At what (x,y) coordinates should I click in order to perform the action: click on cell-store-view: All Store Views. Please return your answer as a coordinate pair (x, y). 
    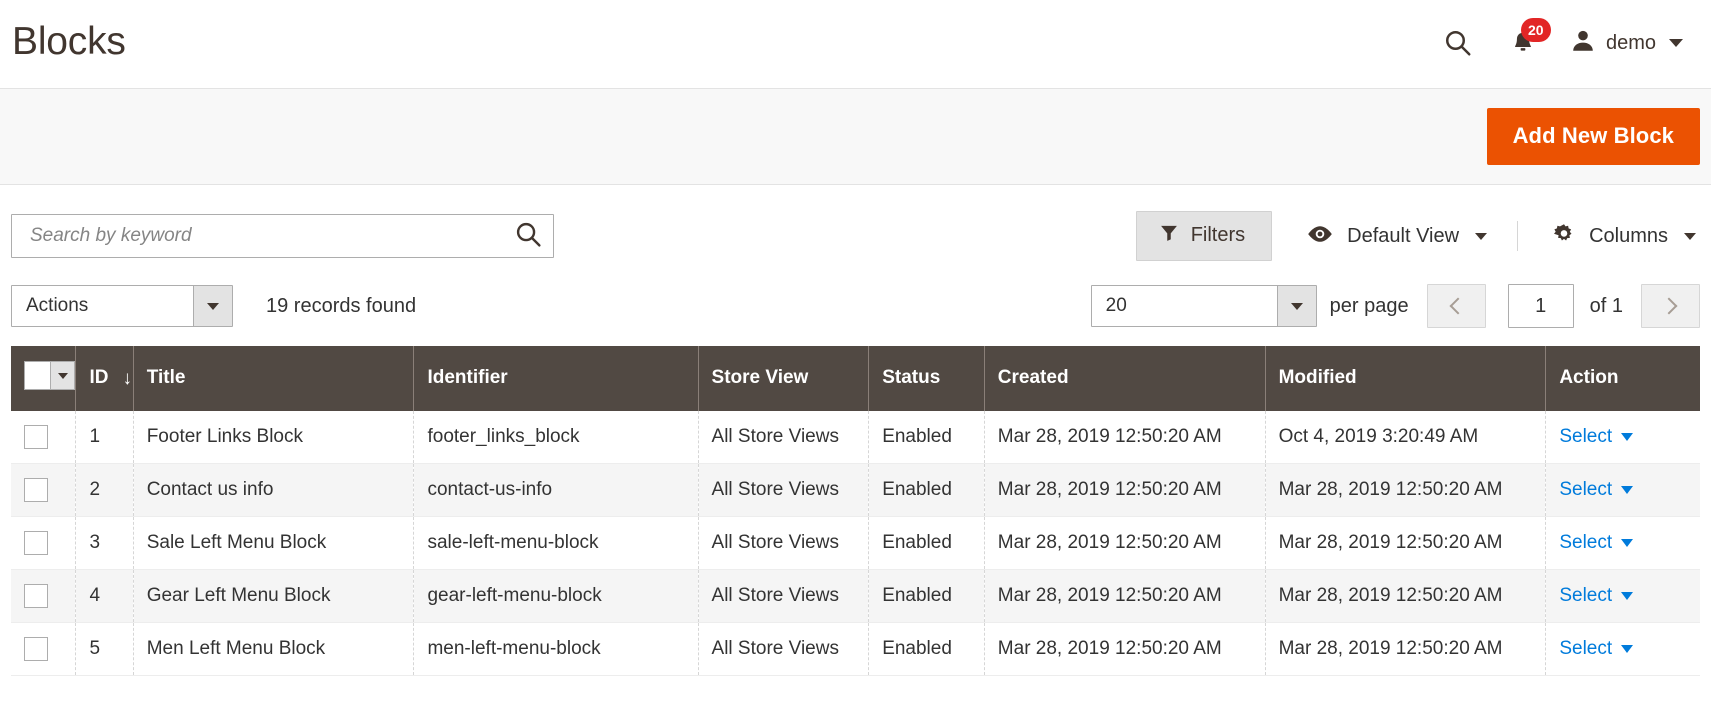
    Looking at the image, I should click on (784, 649).